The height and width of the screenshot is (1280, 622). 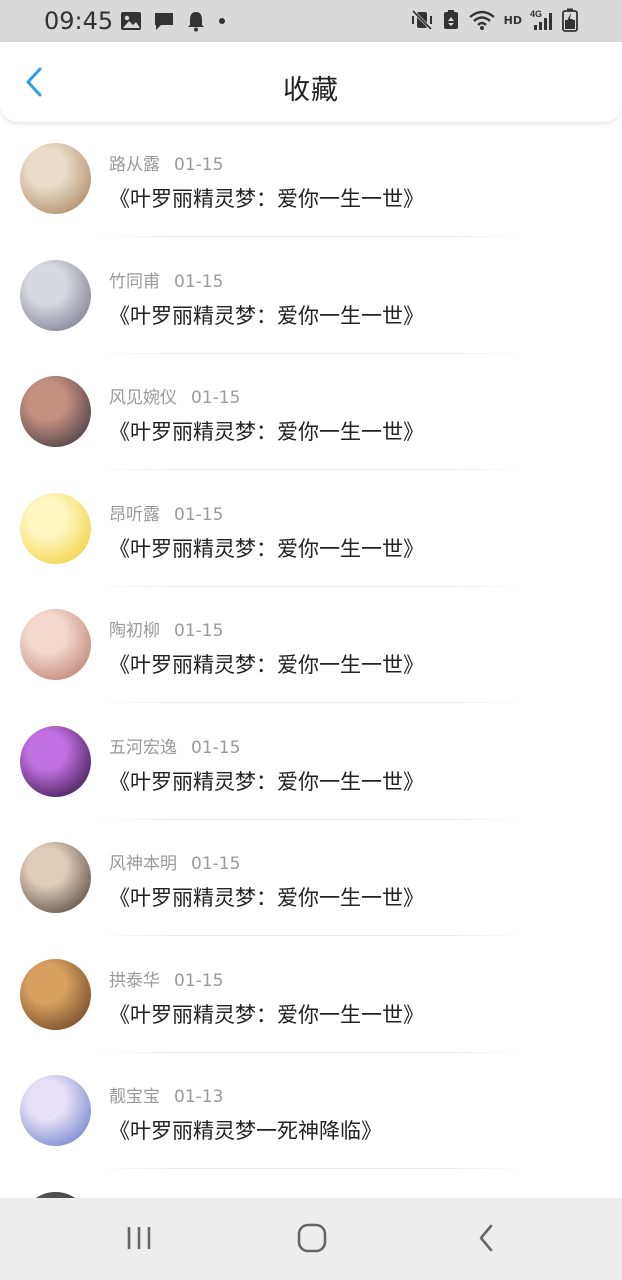 What do you see at coordinates (164, 21) in the screenshot?
I see `chat-icon` at bounding box center [164, 21].